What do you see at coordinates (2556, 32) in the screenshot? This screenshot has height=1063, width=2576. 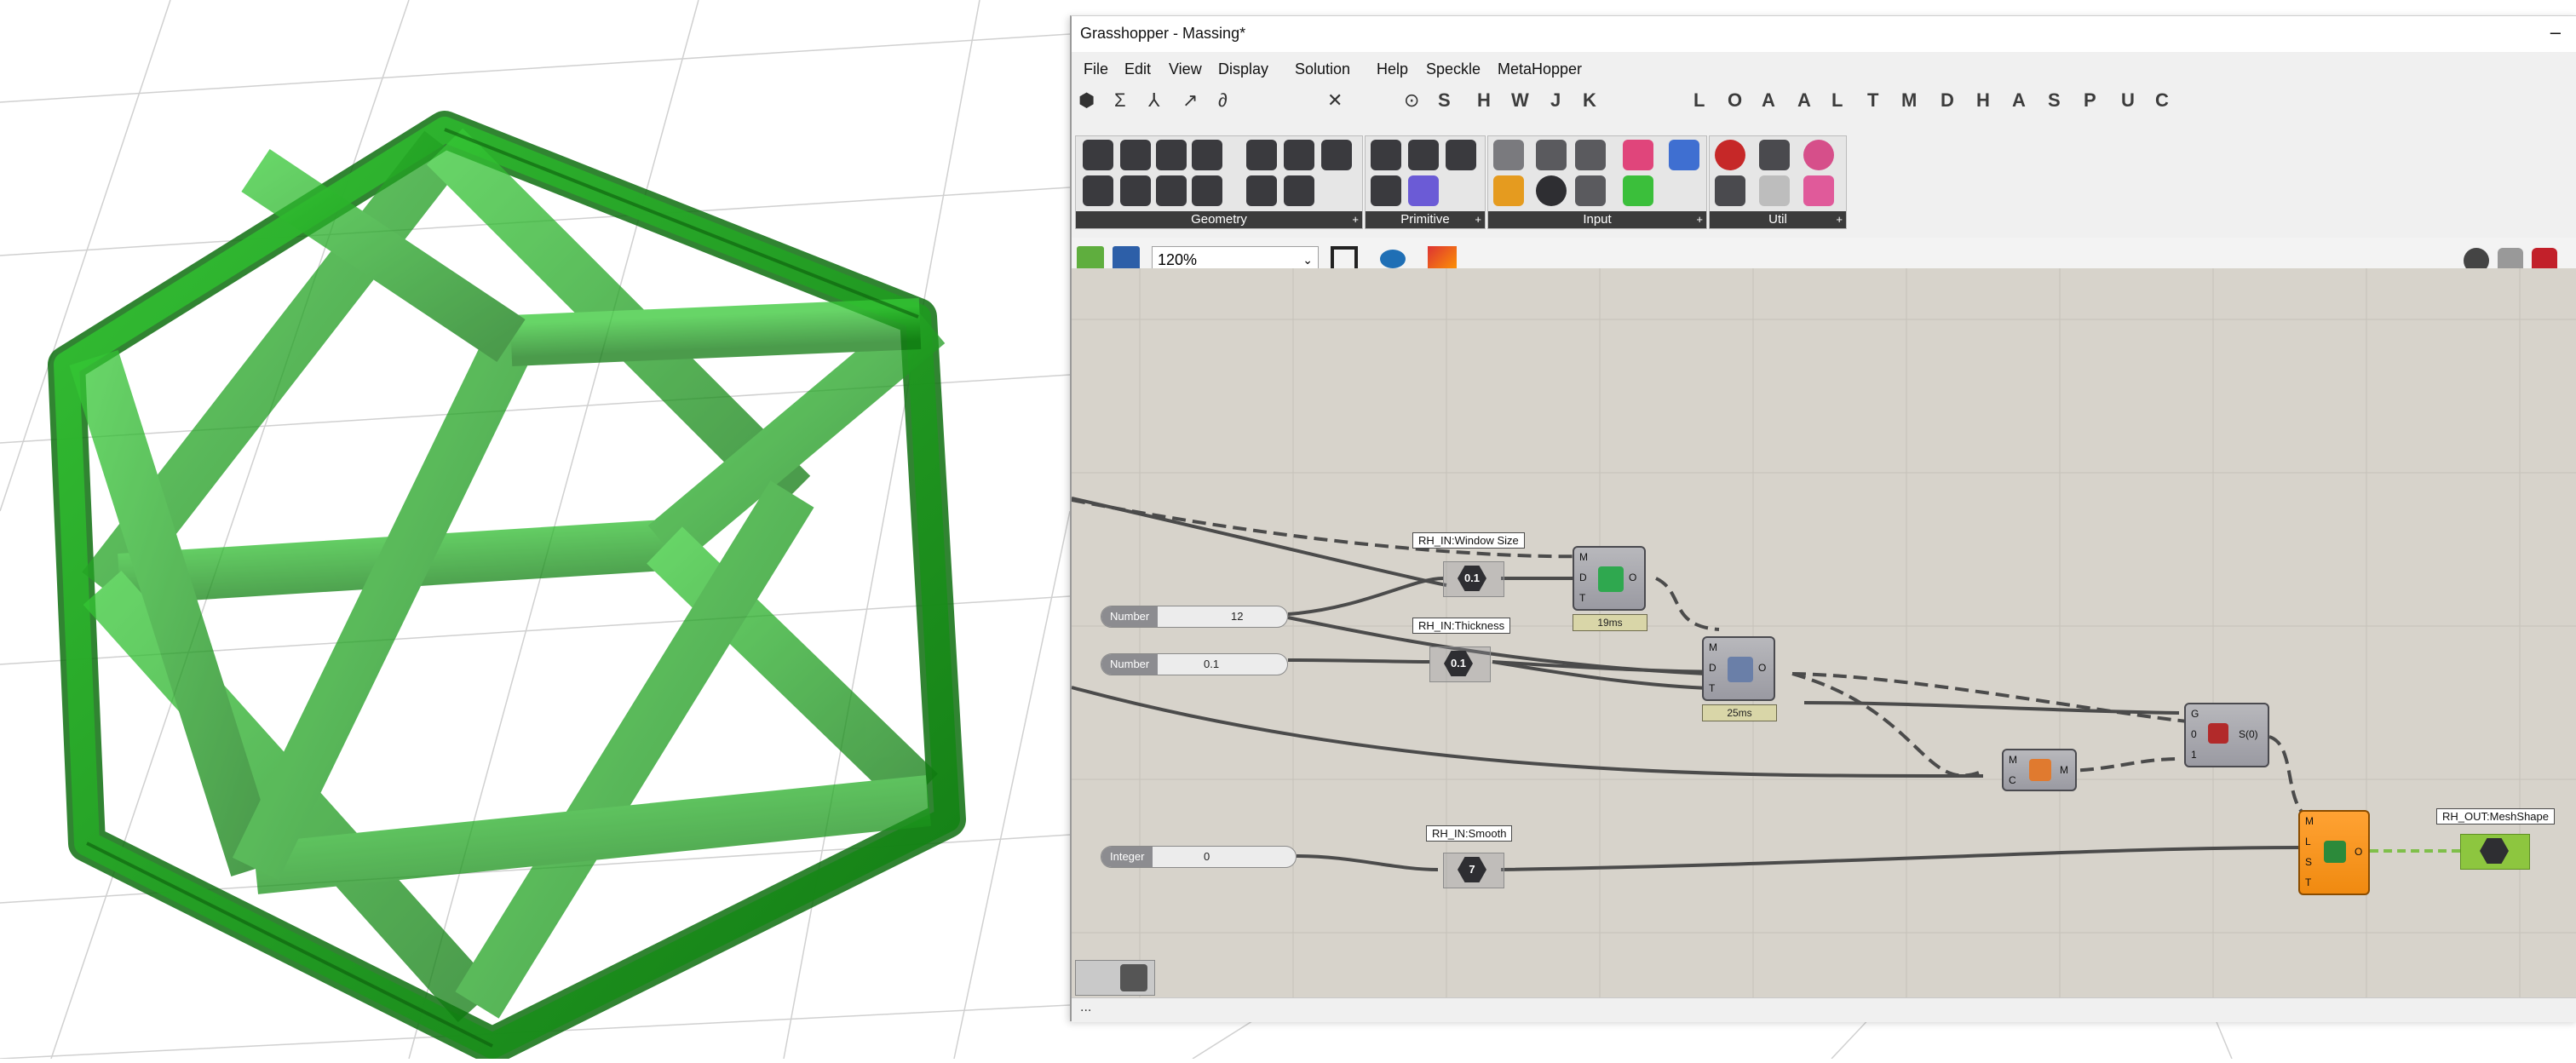 I see `minimize-icon: –` at bounding box center [2556, 32].